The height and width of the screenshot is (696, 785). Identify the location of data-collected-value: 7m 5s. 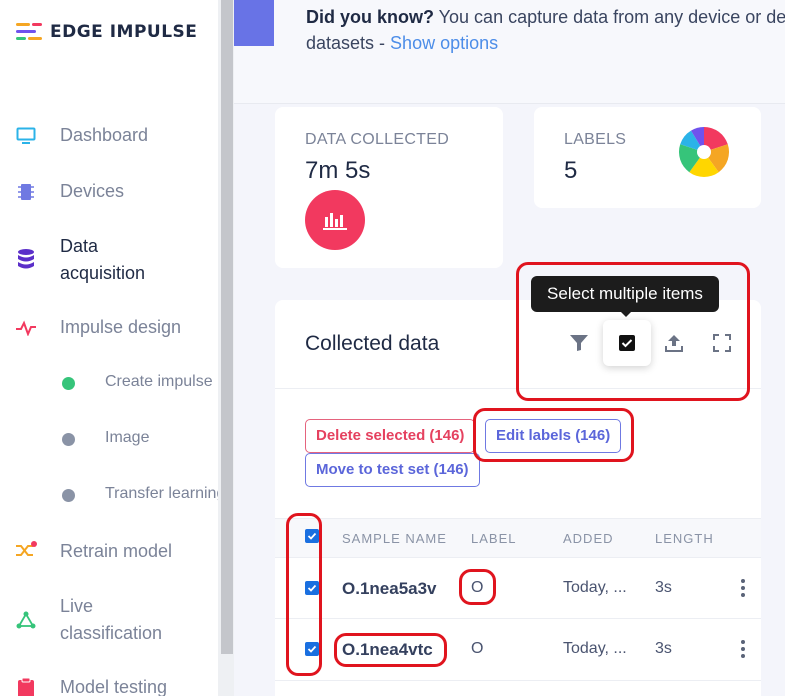
(338, 170).